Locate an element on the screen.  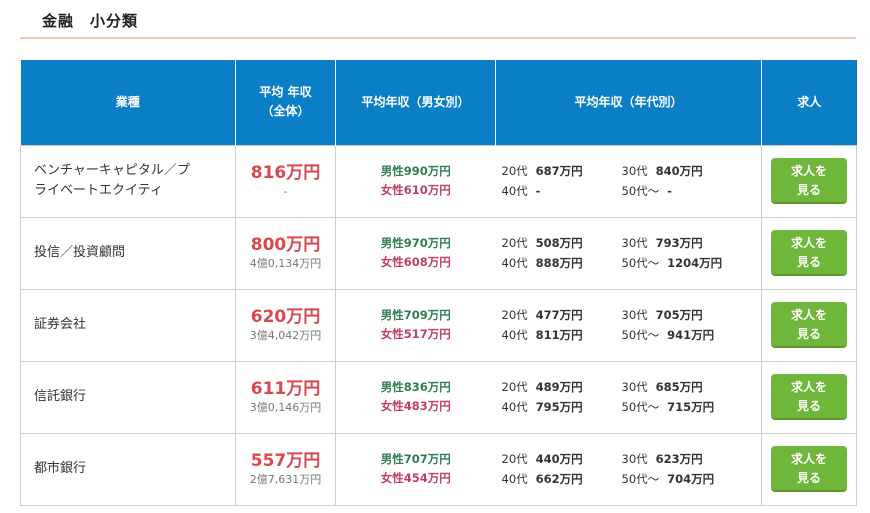
average-salary: 620万円 is located at coordinates (285, 317).